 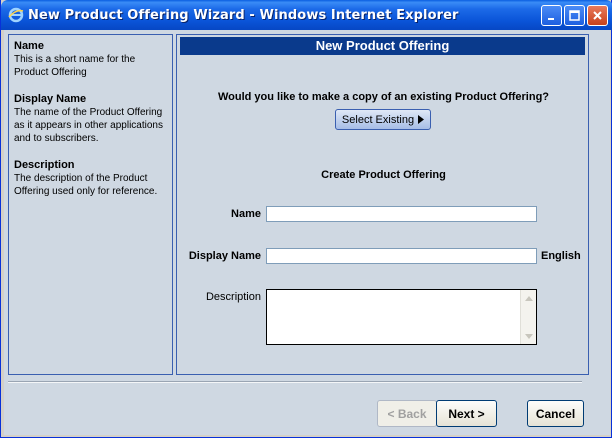 What do you see at coordinates (295, 382) in the screenshot?
I see `divider` at bounding box center [295, 382].